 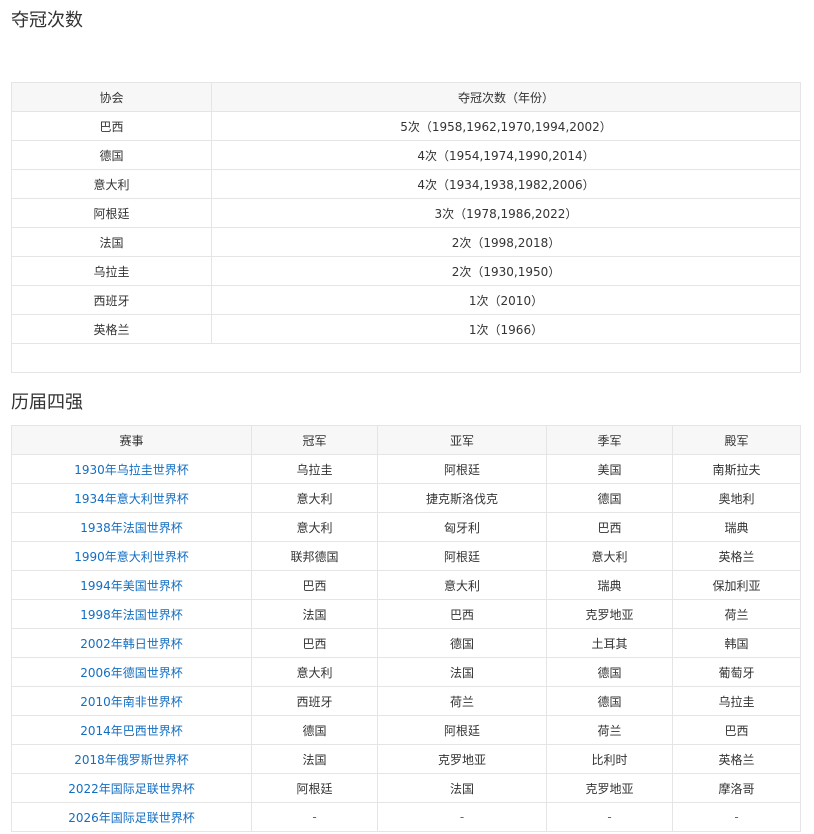 I want to click on third-place-cell: 克罗地亚, so click(x=609, y=788).